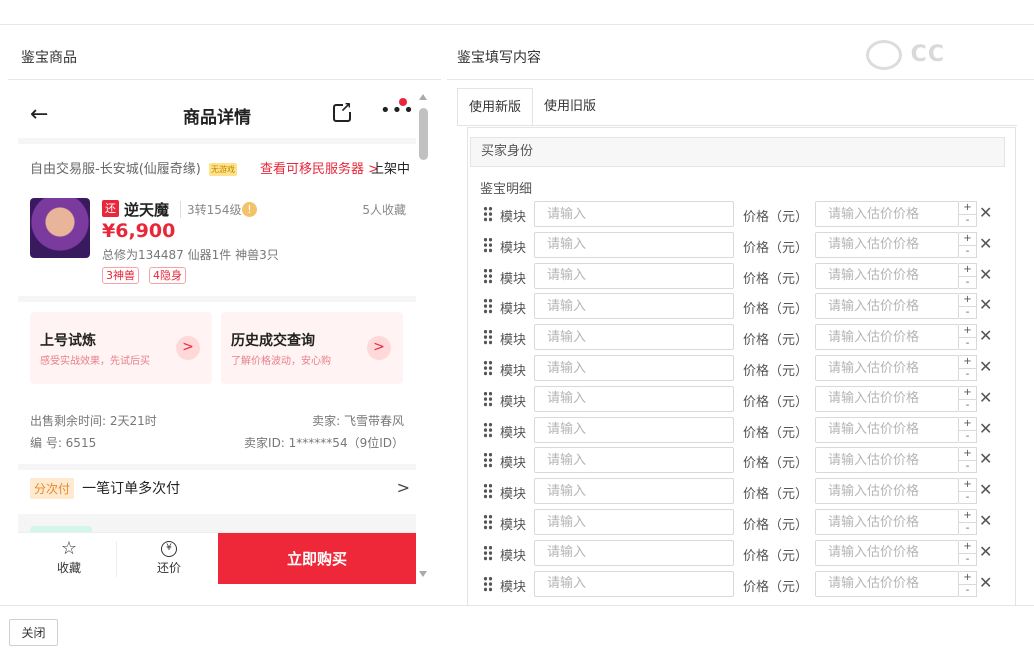  Describe the element at coordinates (169, 558) in the screenshot. I see `counter-offer-button: ¥ 还价` at that location.